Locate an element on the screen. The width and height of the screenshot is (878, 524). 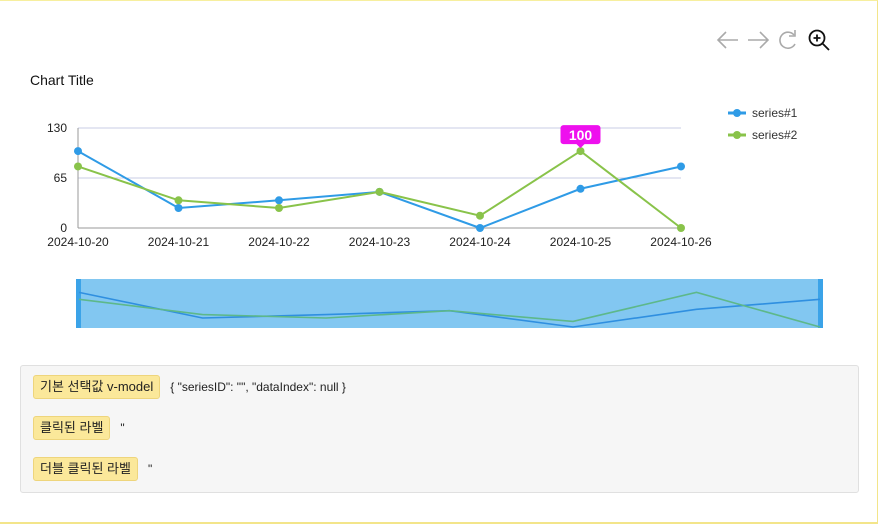
x-tick-label: 2024-10-20 is located at coordinates (78, 242).